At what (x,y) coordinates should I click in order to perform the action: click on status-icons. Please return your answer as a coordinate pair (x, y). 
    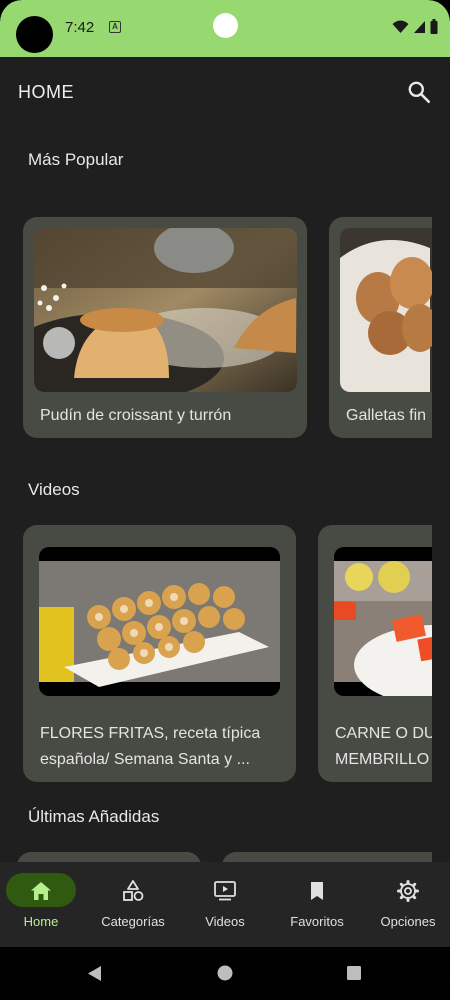
    Looking at the image, I should click on (415, 26).